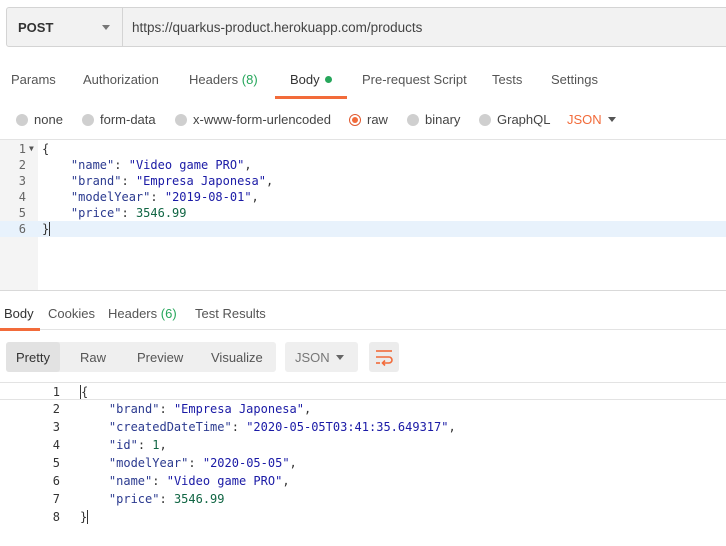 Image resolution: width=726 pixels, height=546 pixels. I want to click on response-active-tab-indicator, so click(20, 329).